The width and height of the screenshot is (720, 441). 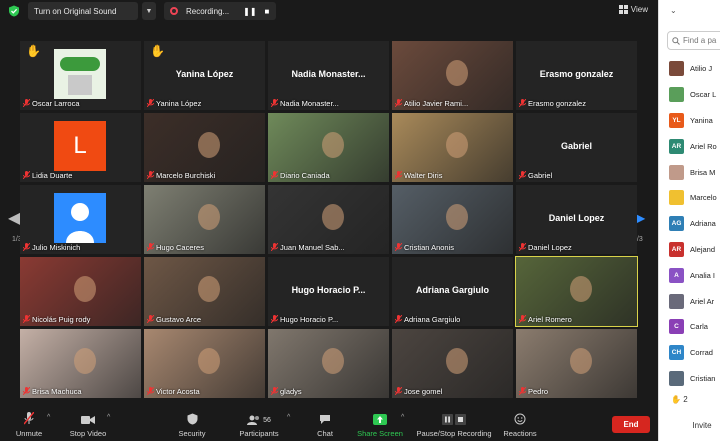 What do you see at coordinates (204, 363) in the screenshot?
I see `participant-tile: Victor Acosta` at bounding box center [204, 363].